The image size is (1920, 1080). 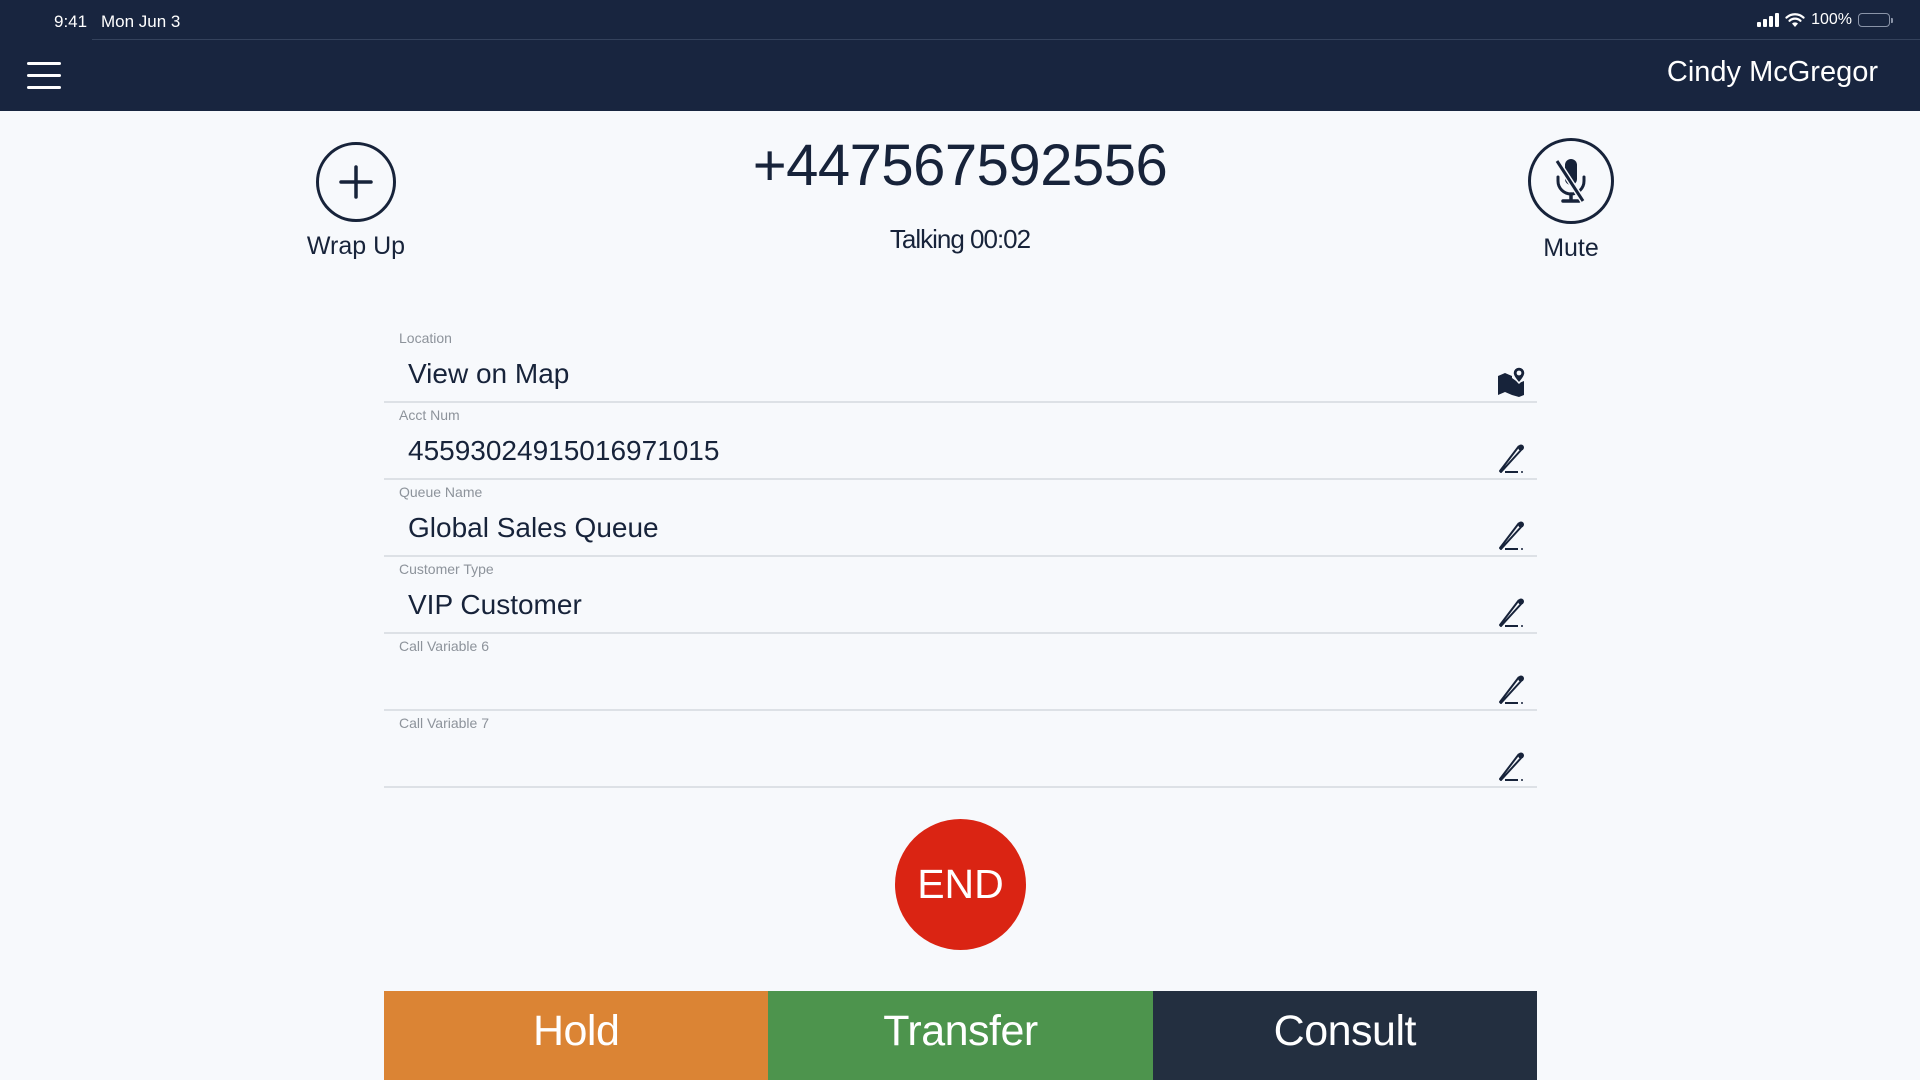 I want to click on field-row-call-variable-6: Call Variable 6, so click(x=960, y=672).